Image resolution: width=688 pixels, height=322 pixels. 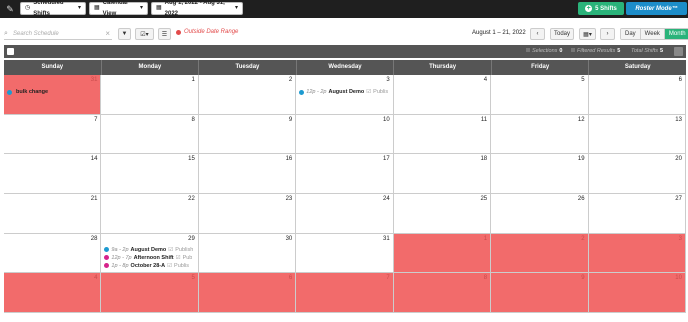 What do you see at coordinates (150, 214) in the screenshot?
I see `day-cell: 22` at bounding box center [150, 214].